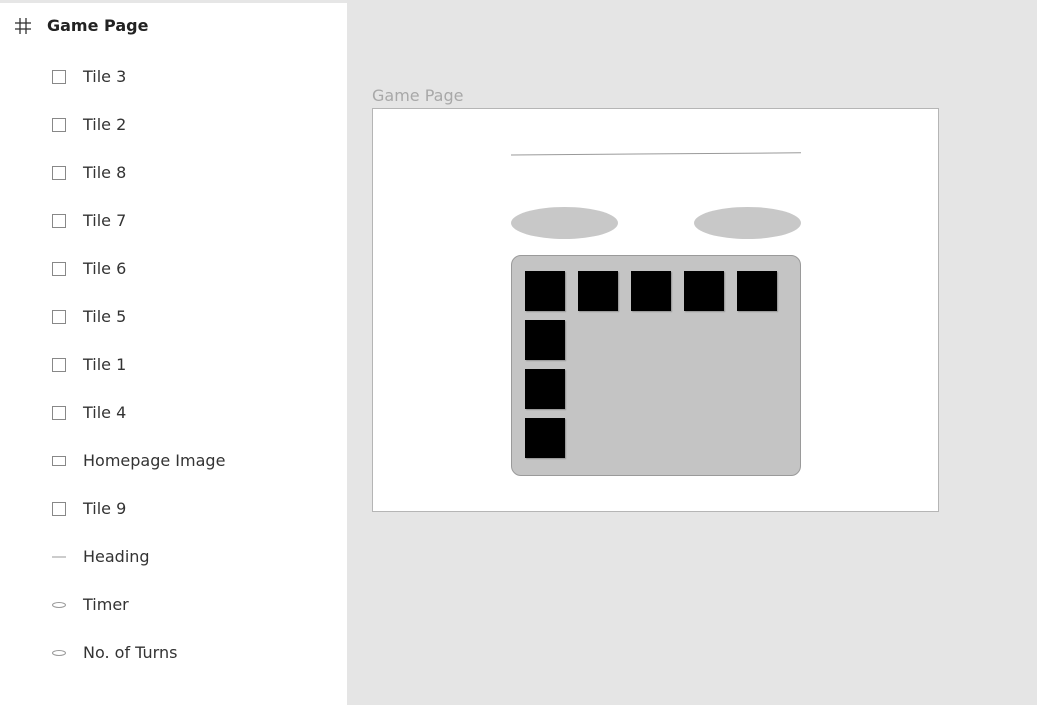 This screenshot has width=1037, height=705. I want to click on layer-item-tile-6: Tile 6, so click(173, 269).